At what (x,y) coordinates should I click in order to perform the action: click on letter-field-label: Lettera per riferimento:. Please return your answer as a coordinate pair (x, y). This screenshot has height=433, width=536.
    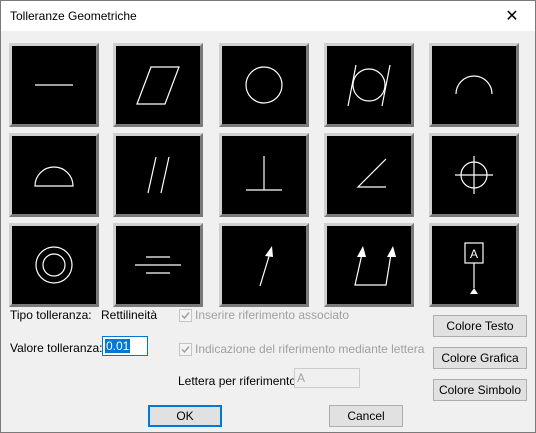
    Looking at the image, I should click on (239, 381).